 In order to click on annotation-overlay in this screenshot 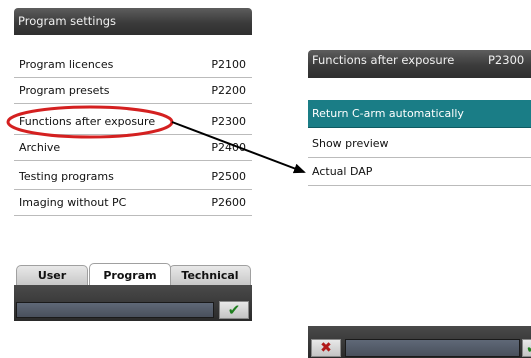, I will do `click(156, 139)`.